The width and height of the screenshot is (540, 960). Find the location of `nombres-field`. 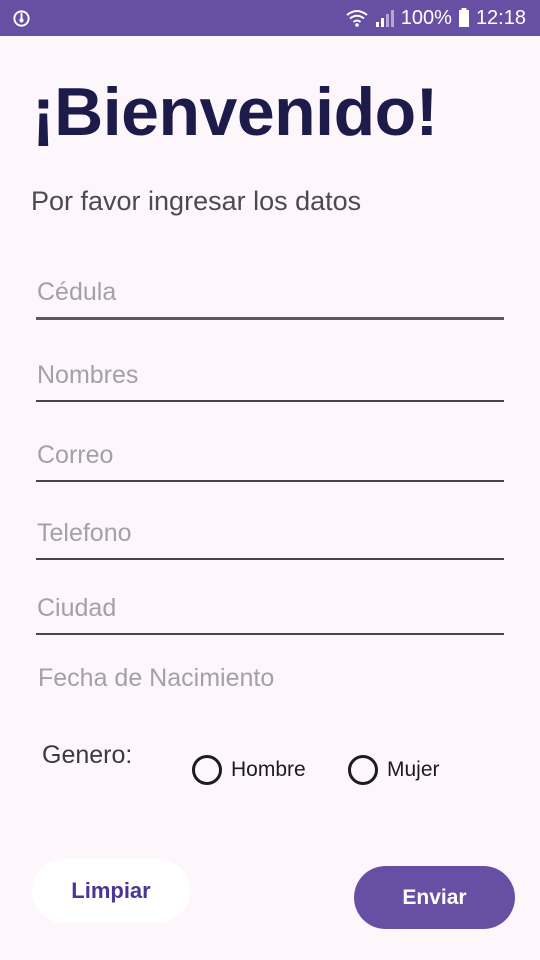

nombres-field is located at coordinates (270, 381).